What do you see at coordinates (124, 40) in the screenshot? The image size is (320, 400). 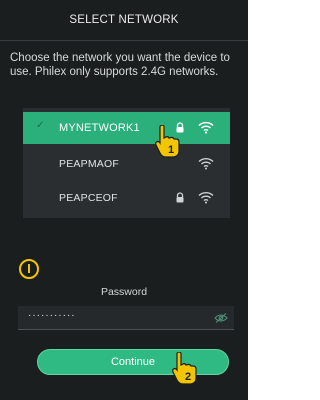 I see `header-divider` at bounding box center [124, 40].